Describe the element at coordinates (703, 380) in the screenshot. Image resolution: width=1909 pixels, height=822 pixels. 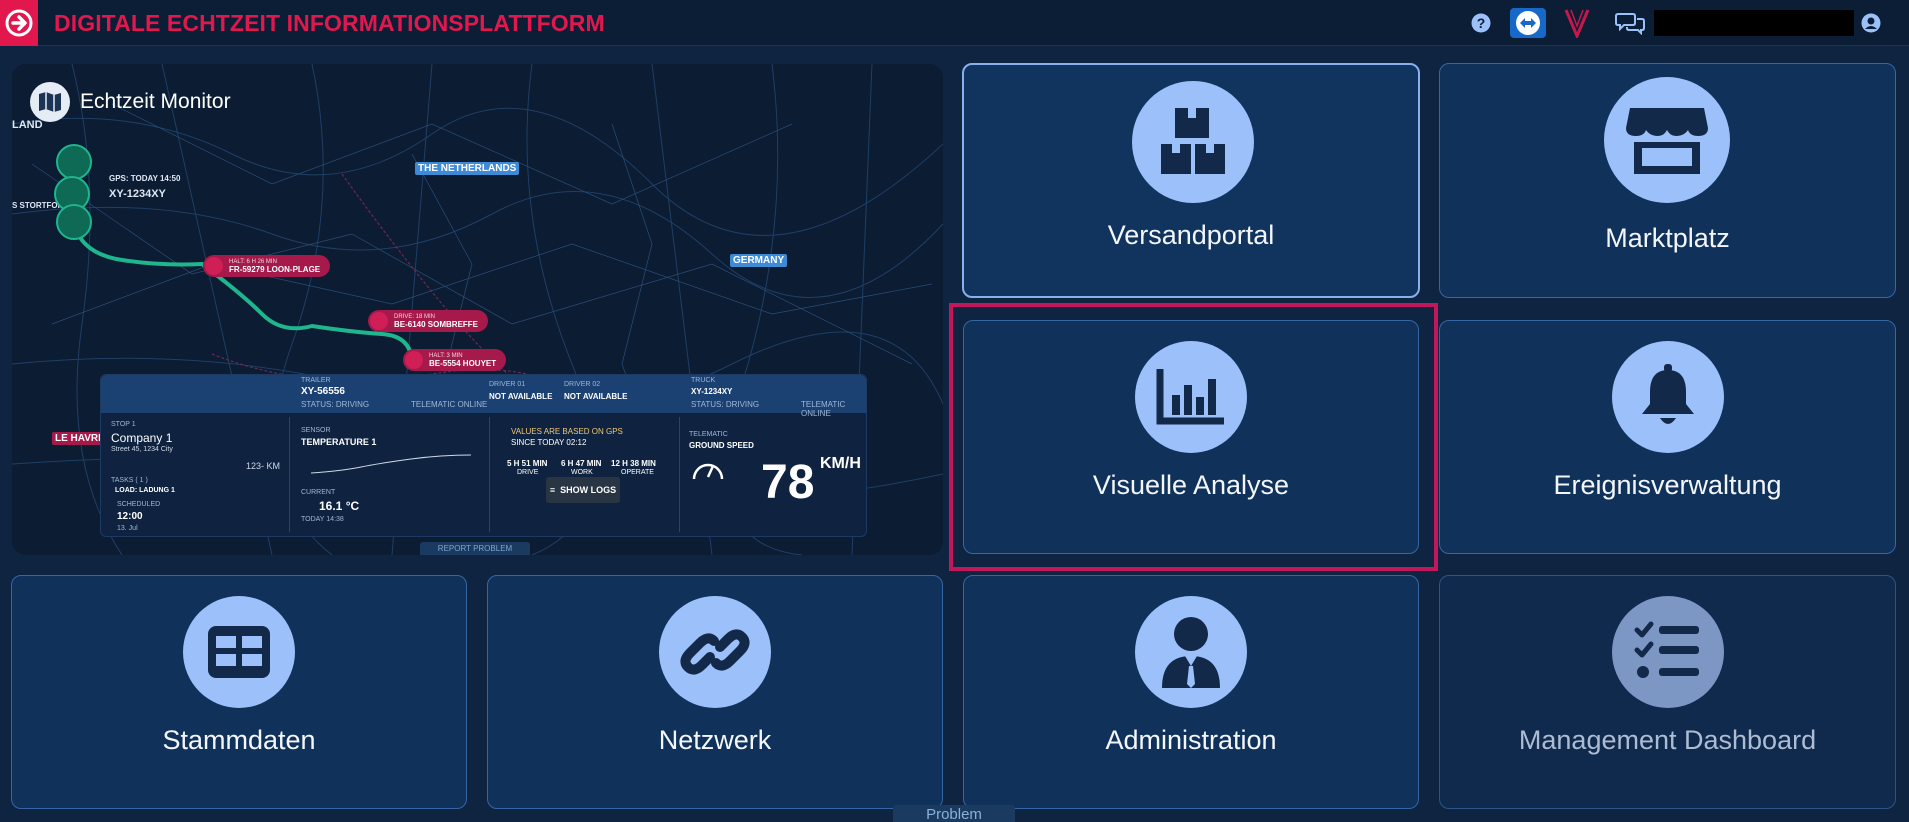
I see `truck-label: TRUCK` at that location.